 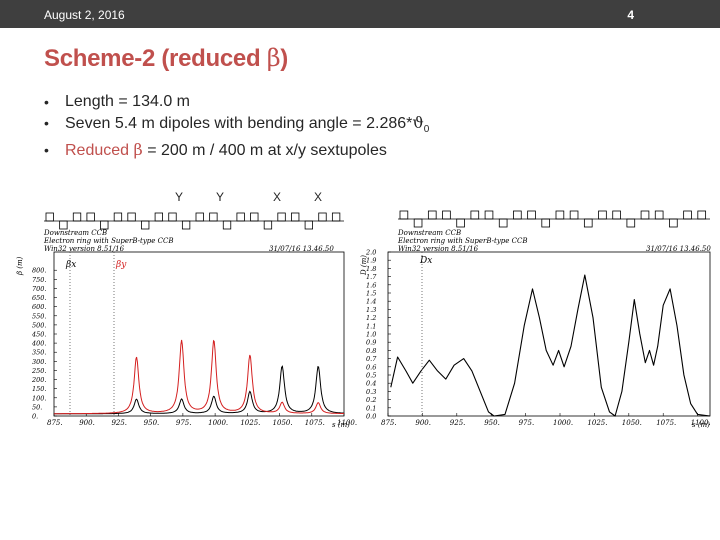 I want to click on marker-beta-y: βy, so click(x=121, y=265).